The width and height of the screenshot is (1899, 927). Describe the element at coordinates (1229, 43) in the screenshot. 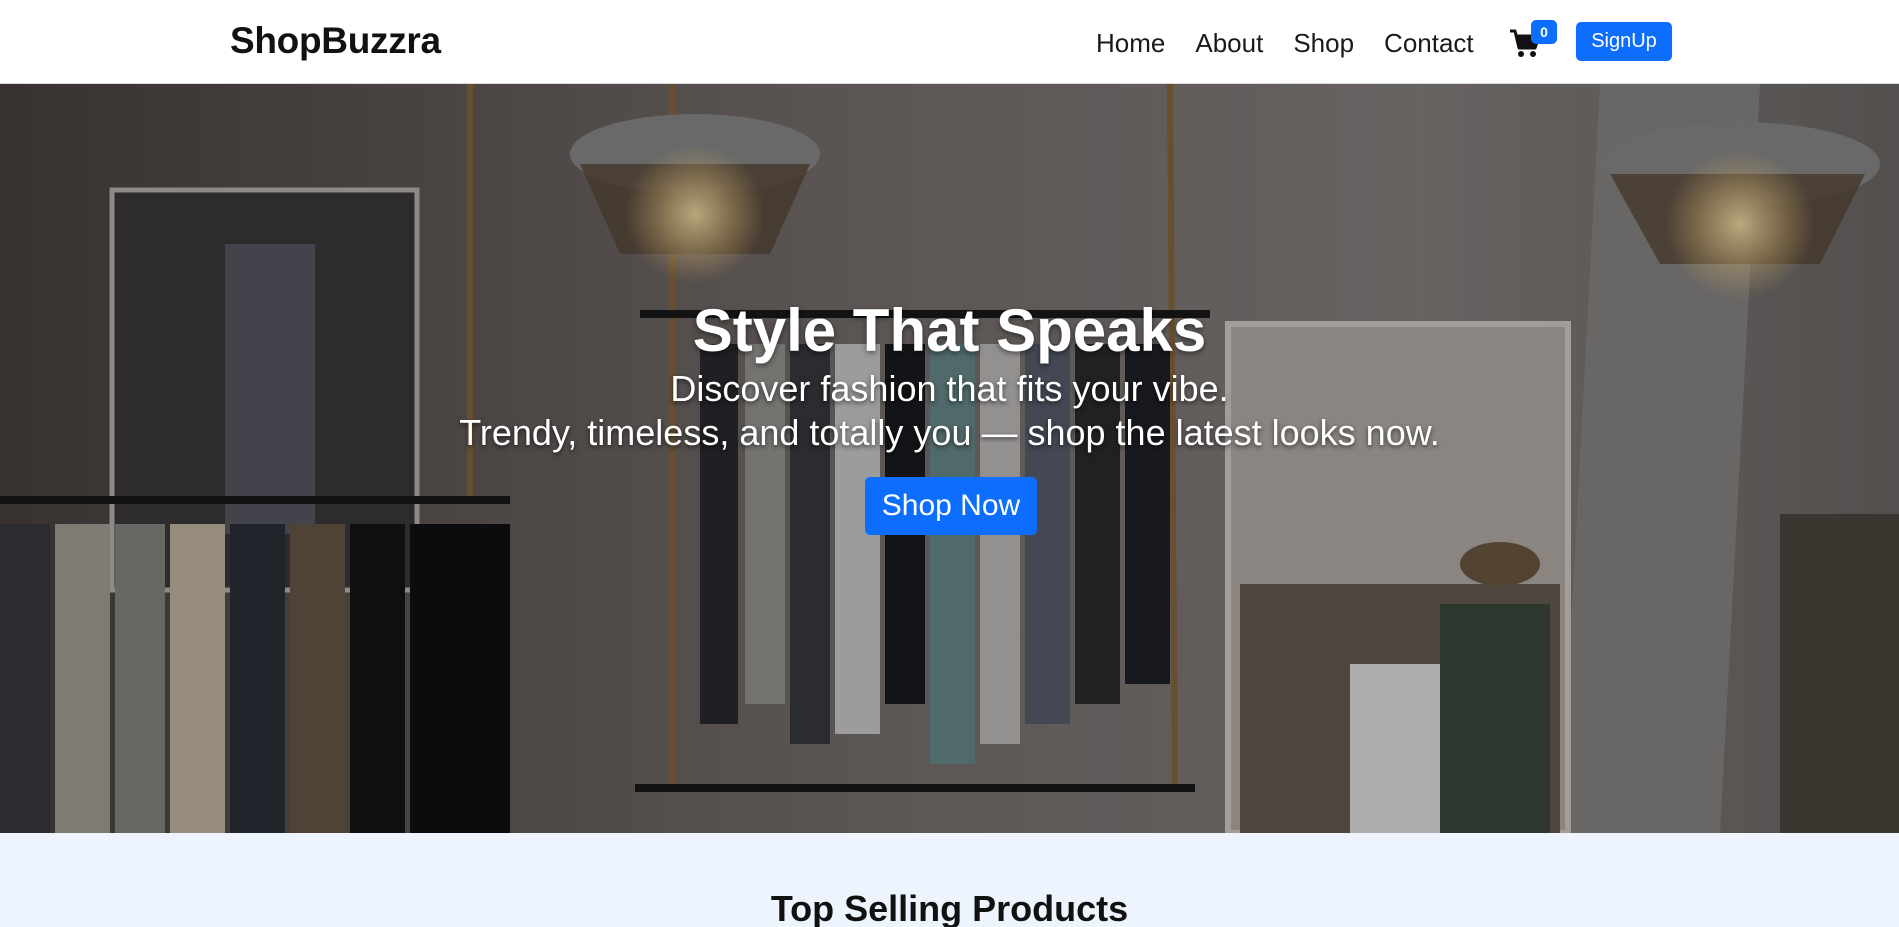

I see `nav-link-about: About` at that location.